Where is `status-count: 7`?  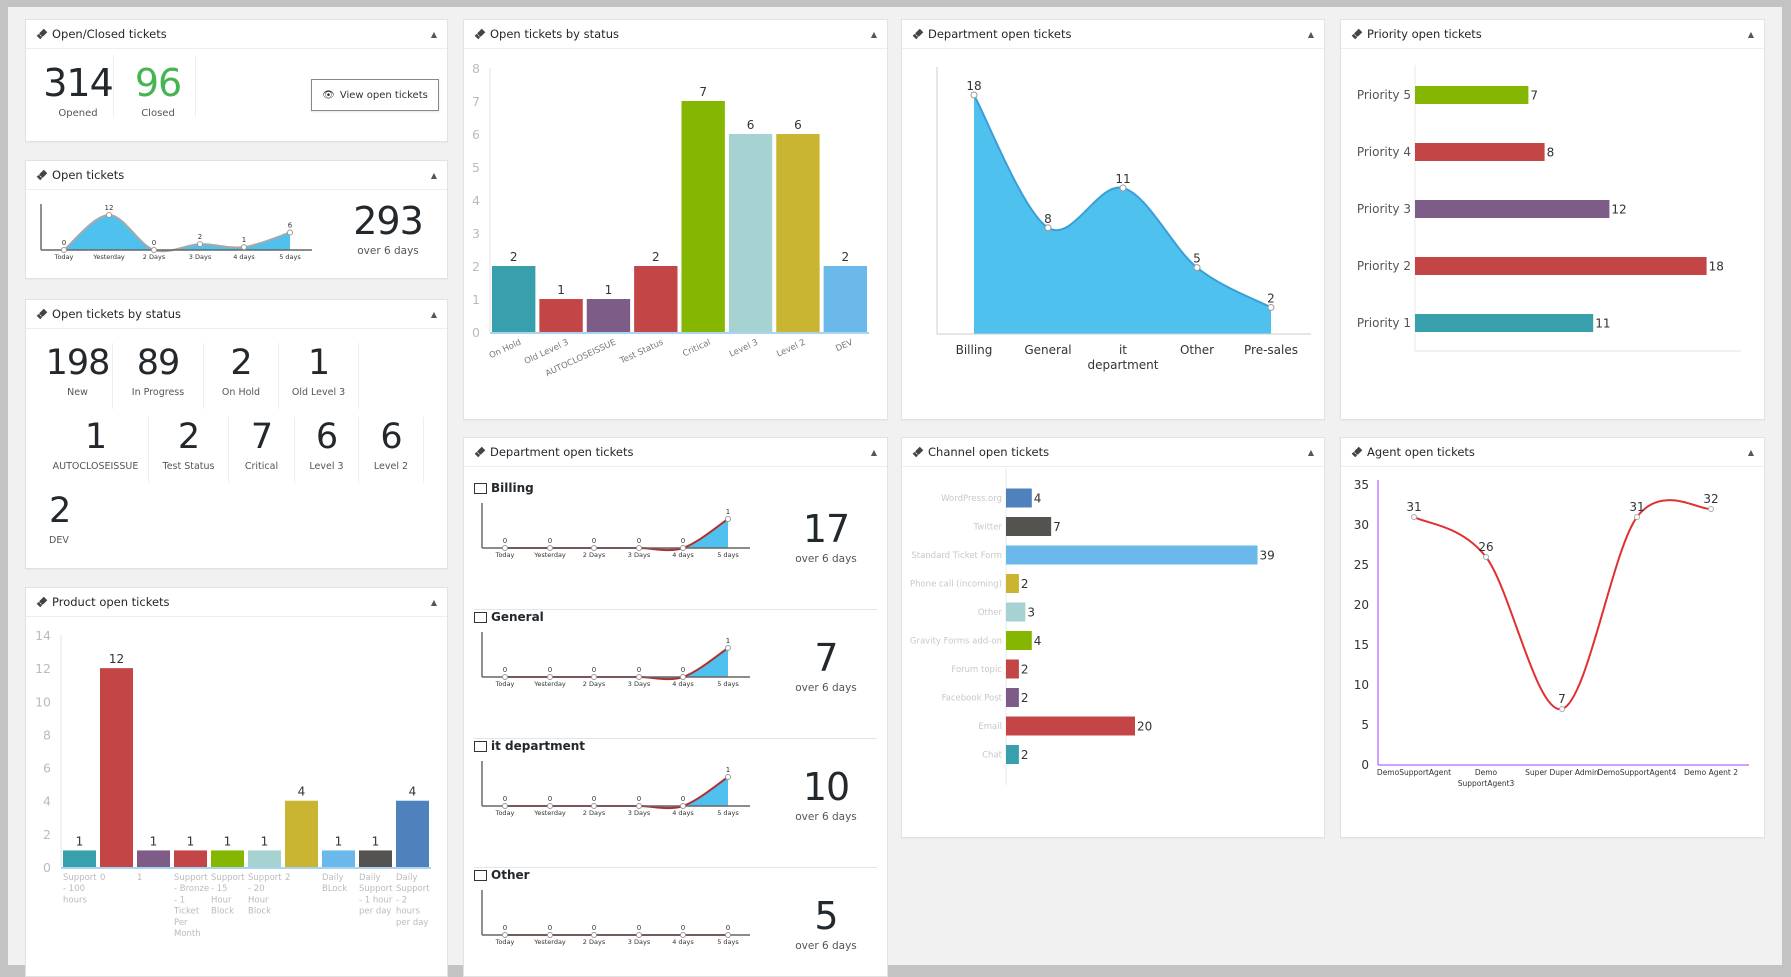
status-count: 7 is located at coordinates (261, 437).